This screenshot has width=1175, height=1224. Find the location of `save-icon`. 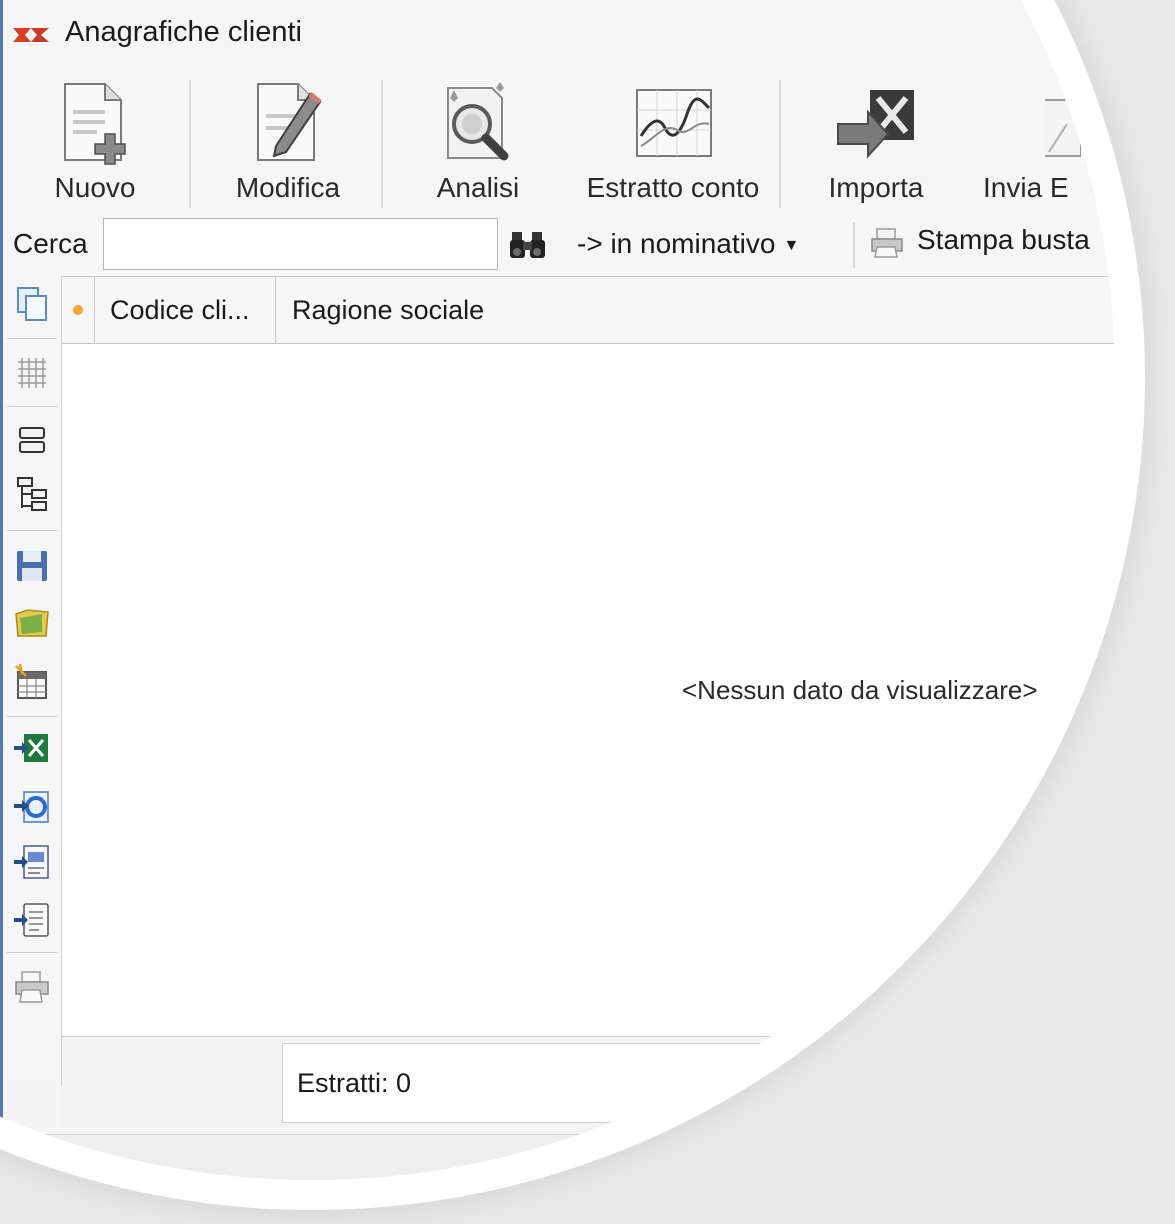

save-icon is located at coordinates (32, 566).